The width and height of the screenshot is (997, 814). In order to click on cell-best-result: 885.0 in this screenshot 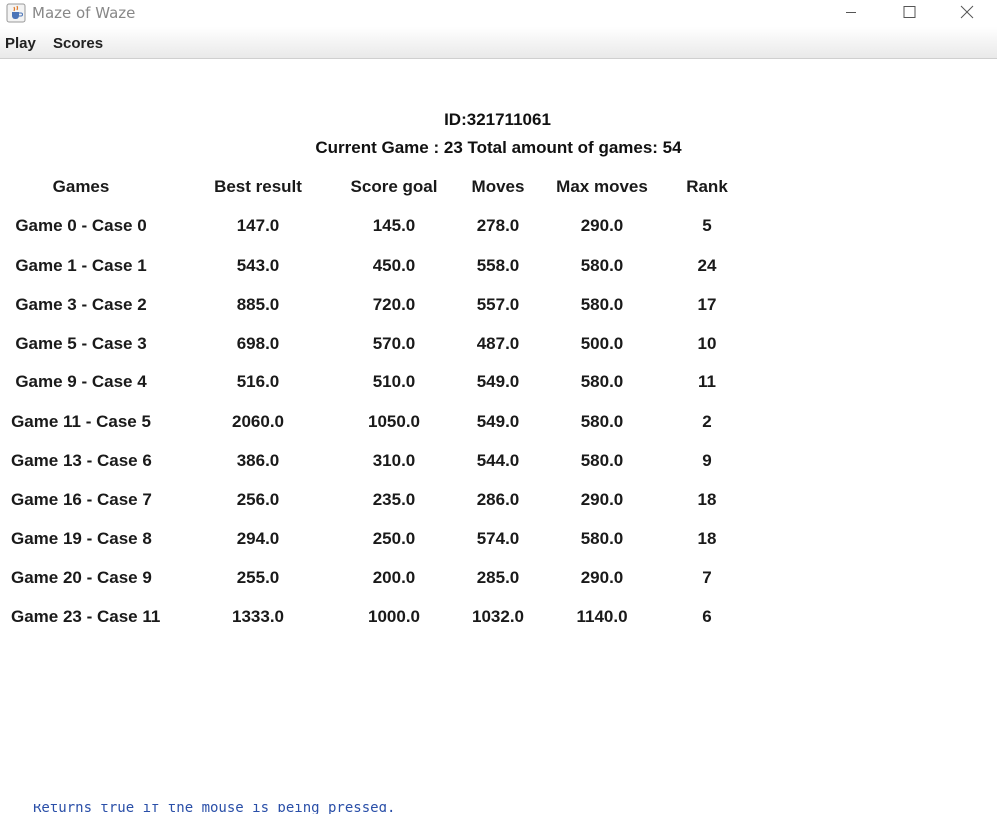, I will do `click(258, 304)`.